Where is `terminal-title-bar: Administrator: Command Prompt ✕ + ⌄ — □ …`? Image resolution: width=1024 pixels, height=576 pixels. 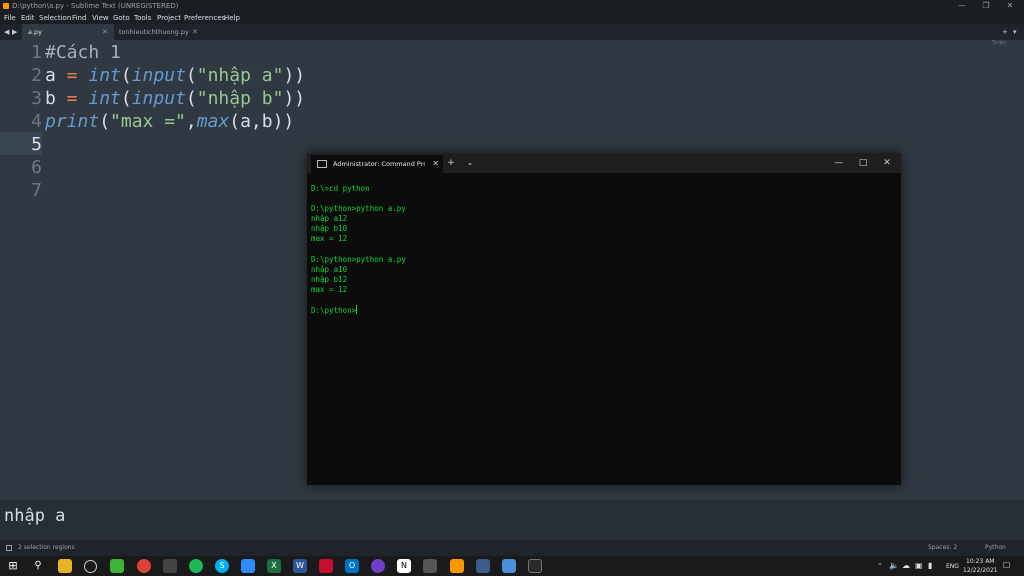 terminal-title-bar: Administrator: Command Prompt ✕ + ⌄ — □ … is located at coordinates (604, 163).